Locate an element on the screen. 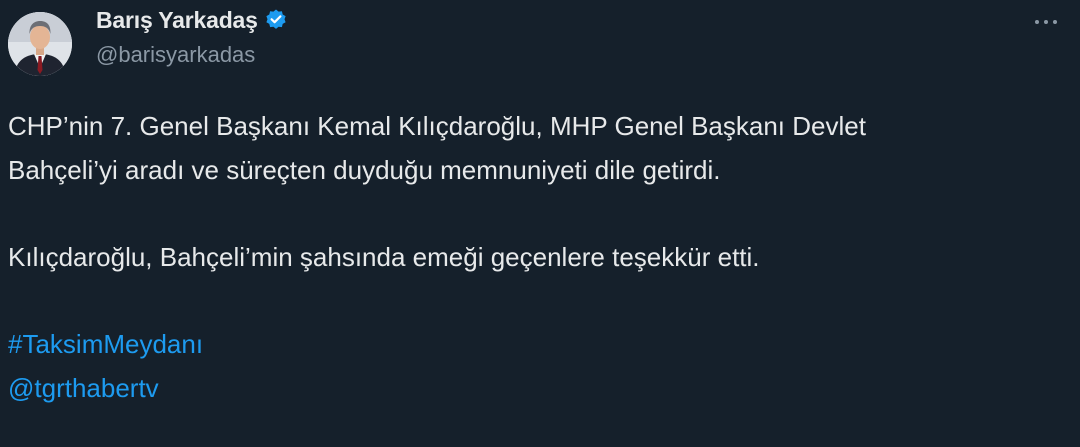 This screenshot has height=447, width=1080. more-options-button is located at coordinates (1046, 22).